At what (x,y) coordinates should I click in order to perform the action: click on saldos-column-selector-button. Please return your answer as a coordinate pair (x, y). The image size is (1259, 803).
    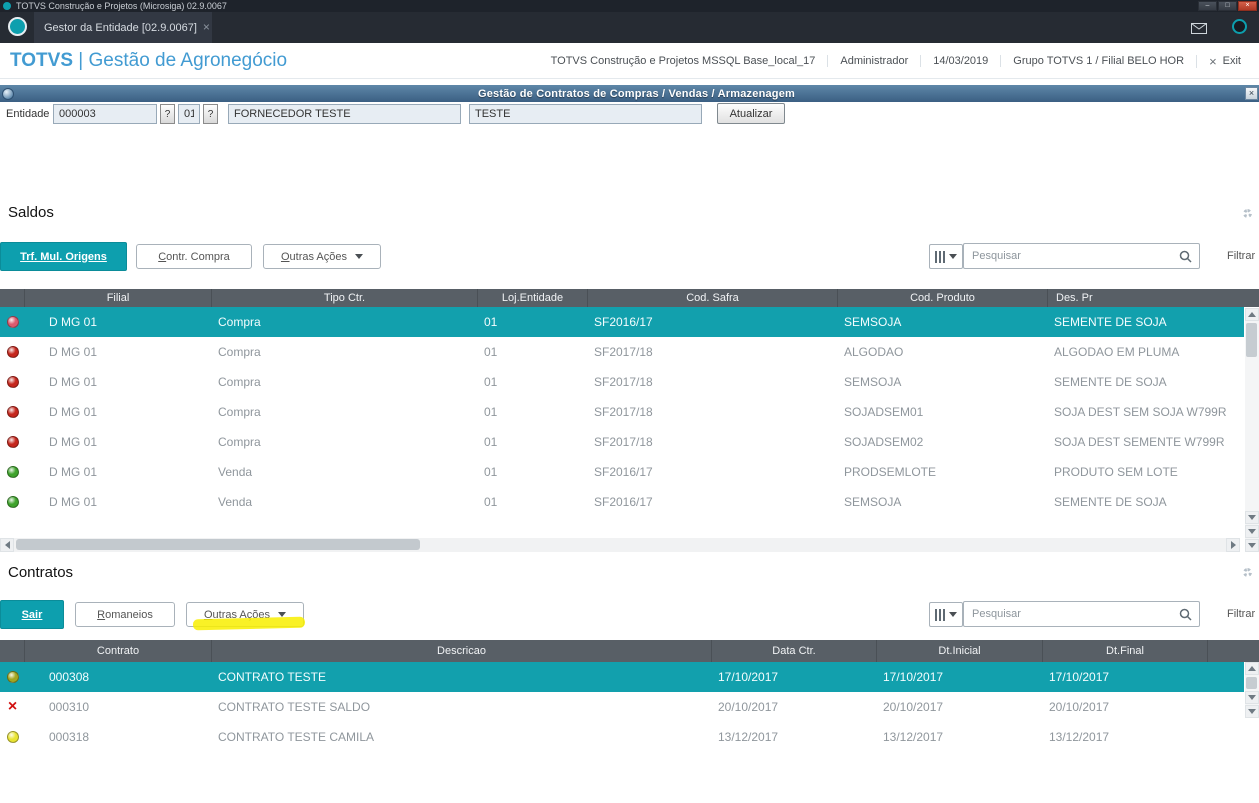
    Looking at the image, I should click on (946, 256).